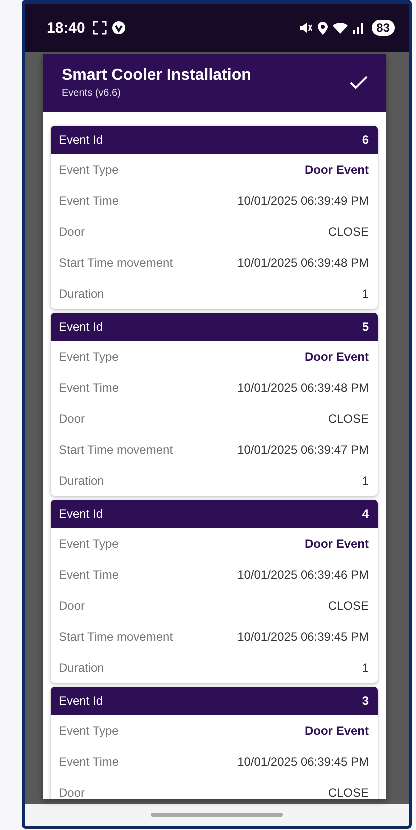 The width and height of the screenshot is (416, 830). What do you see at coordinates (305, 28) in the screenshot?
I see `mute-icon` at bounding box center [305, 28].